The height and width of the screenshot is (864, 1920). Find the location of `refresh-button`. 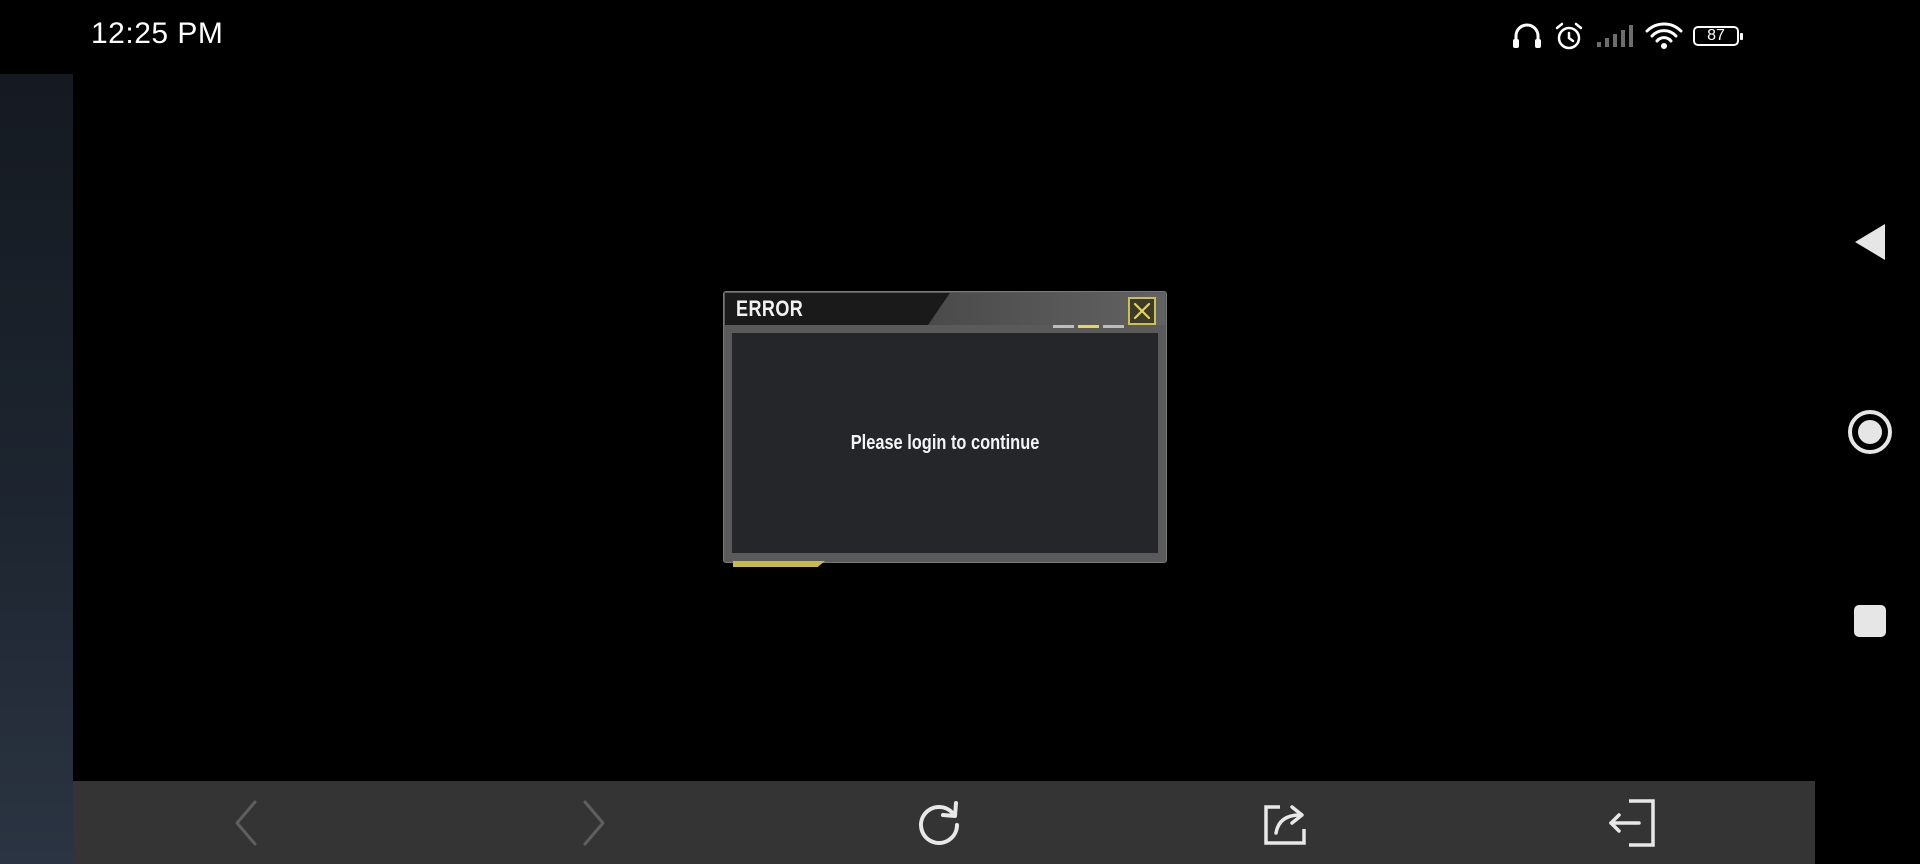

refresh-button is located at coordinates (939, 823).